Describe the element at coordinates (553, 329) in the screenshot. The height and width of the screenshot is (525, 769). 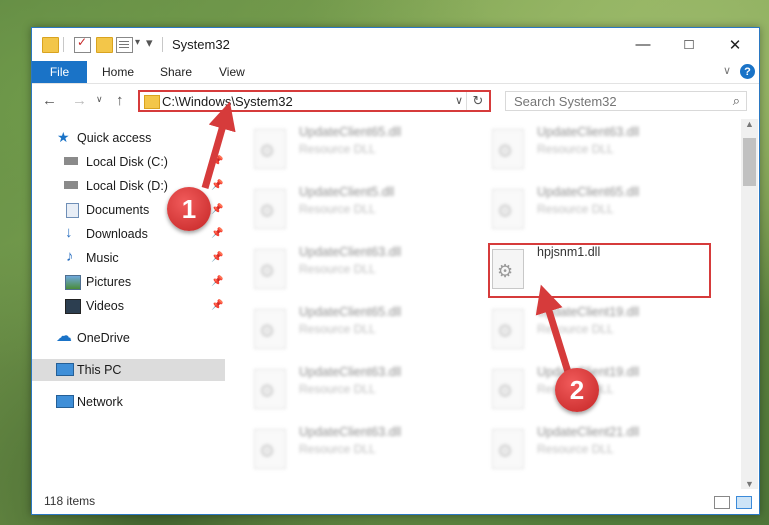
I see `arrow-to-file` at that location.